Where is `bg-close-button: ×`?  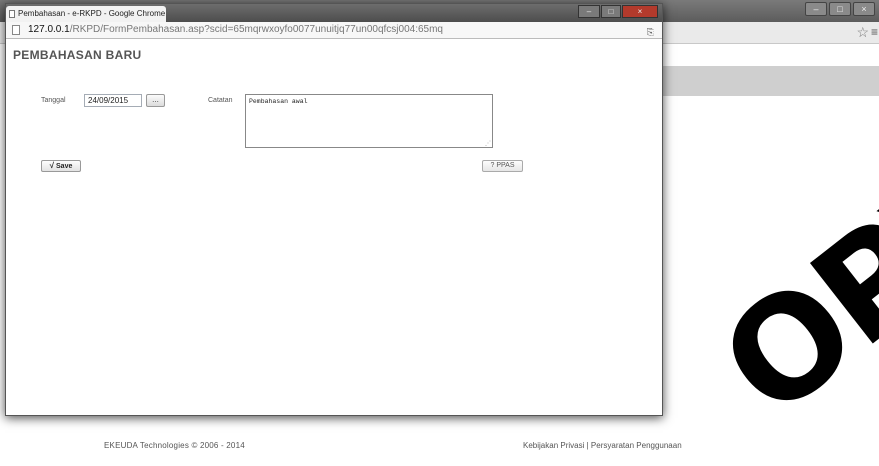 bg-close-button: × is located at coordinates (864, 9).